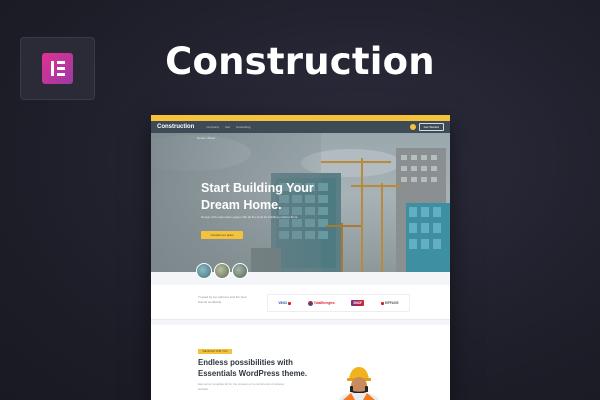  I want to click on nav-cta-button: Get Started, so click(431, 127).